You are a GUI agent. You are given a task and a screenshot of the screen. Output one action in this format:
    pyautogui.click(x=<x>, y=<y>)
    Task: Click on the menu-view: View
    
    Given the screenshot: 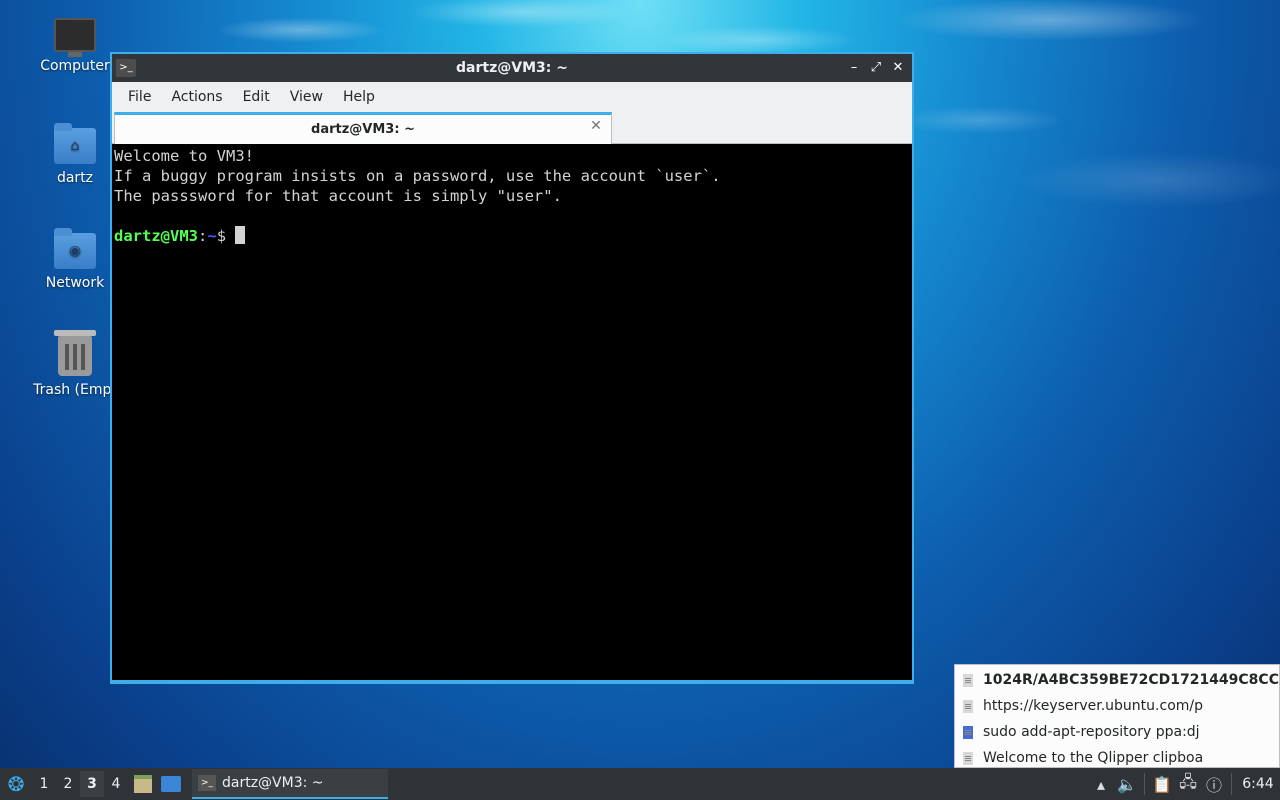 What is the action you would take?
    pyautogui.click(x=306, y=97)
    